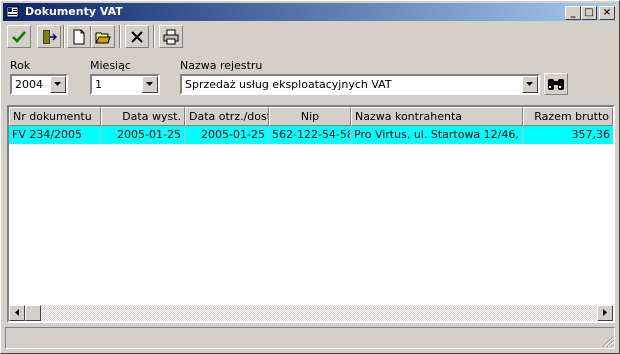 Image resolution: width=620 pixels, height=354 pixels. I want to click on cell-data-wyst: 2005-01-25, so click(143, 135).